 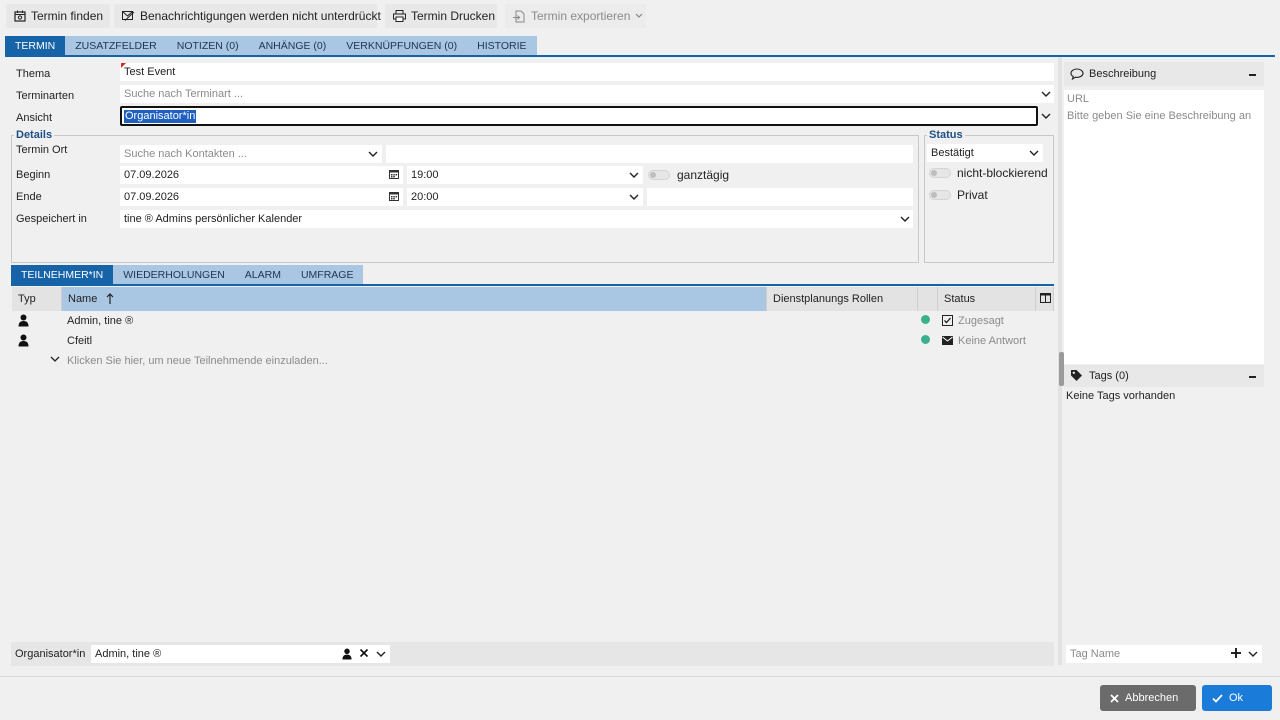 What do you see at coordinates (364, 653) in the screenshot?
I see `clear-icon` at bounding box center [364, 653].